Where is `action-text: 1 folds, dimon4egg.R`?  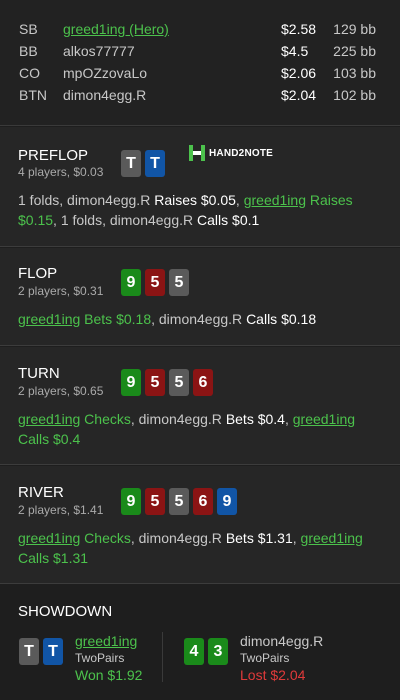 action-text: 1 folds, dimon4egg.R is located at coordinates (86, 200).